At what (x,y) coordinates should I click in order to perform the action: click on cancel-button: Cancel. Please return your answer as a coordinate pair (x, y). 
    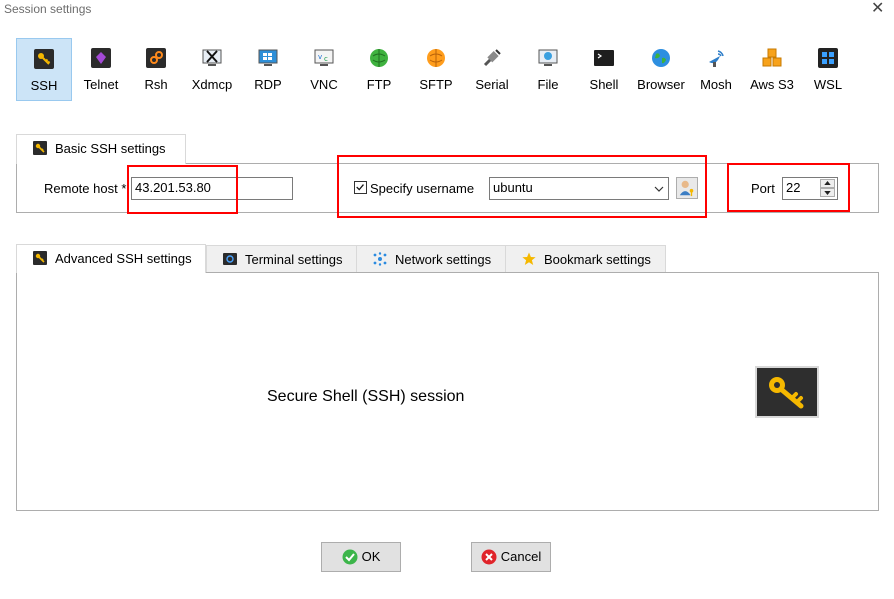
    Looking at the image, I should click on (511, 557).